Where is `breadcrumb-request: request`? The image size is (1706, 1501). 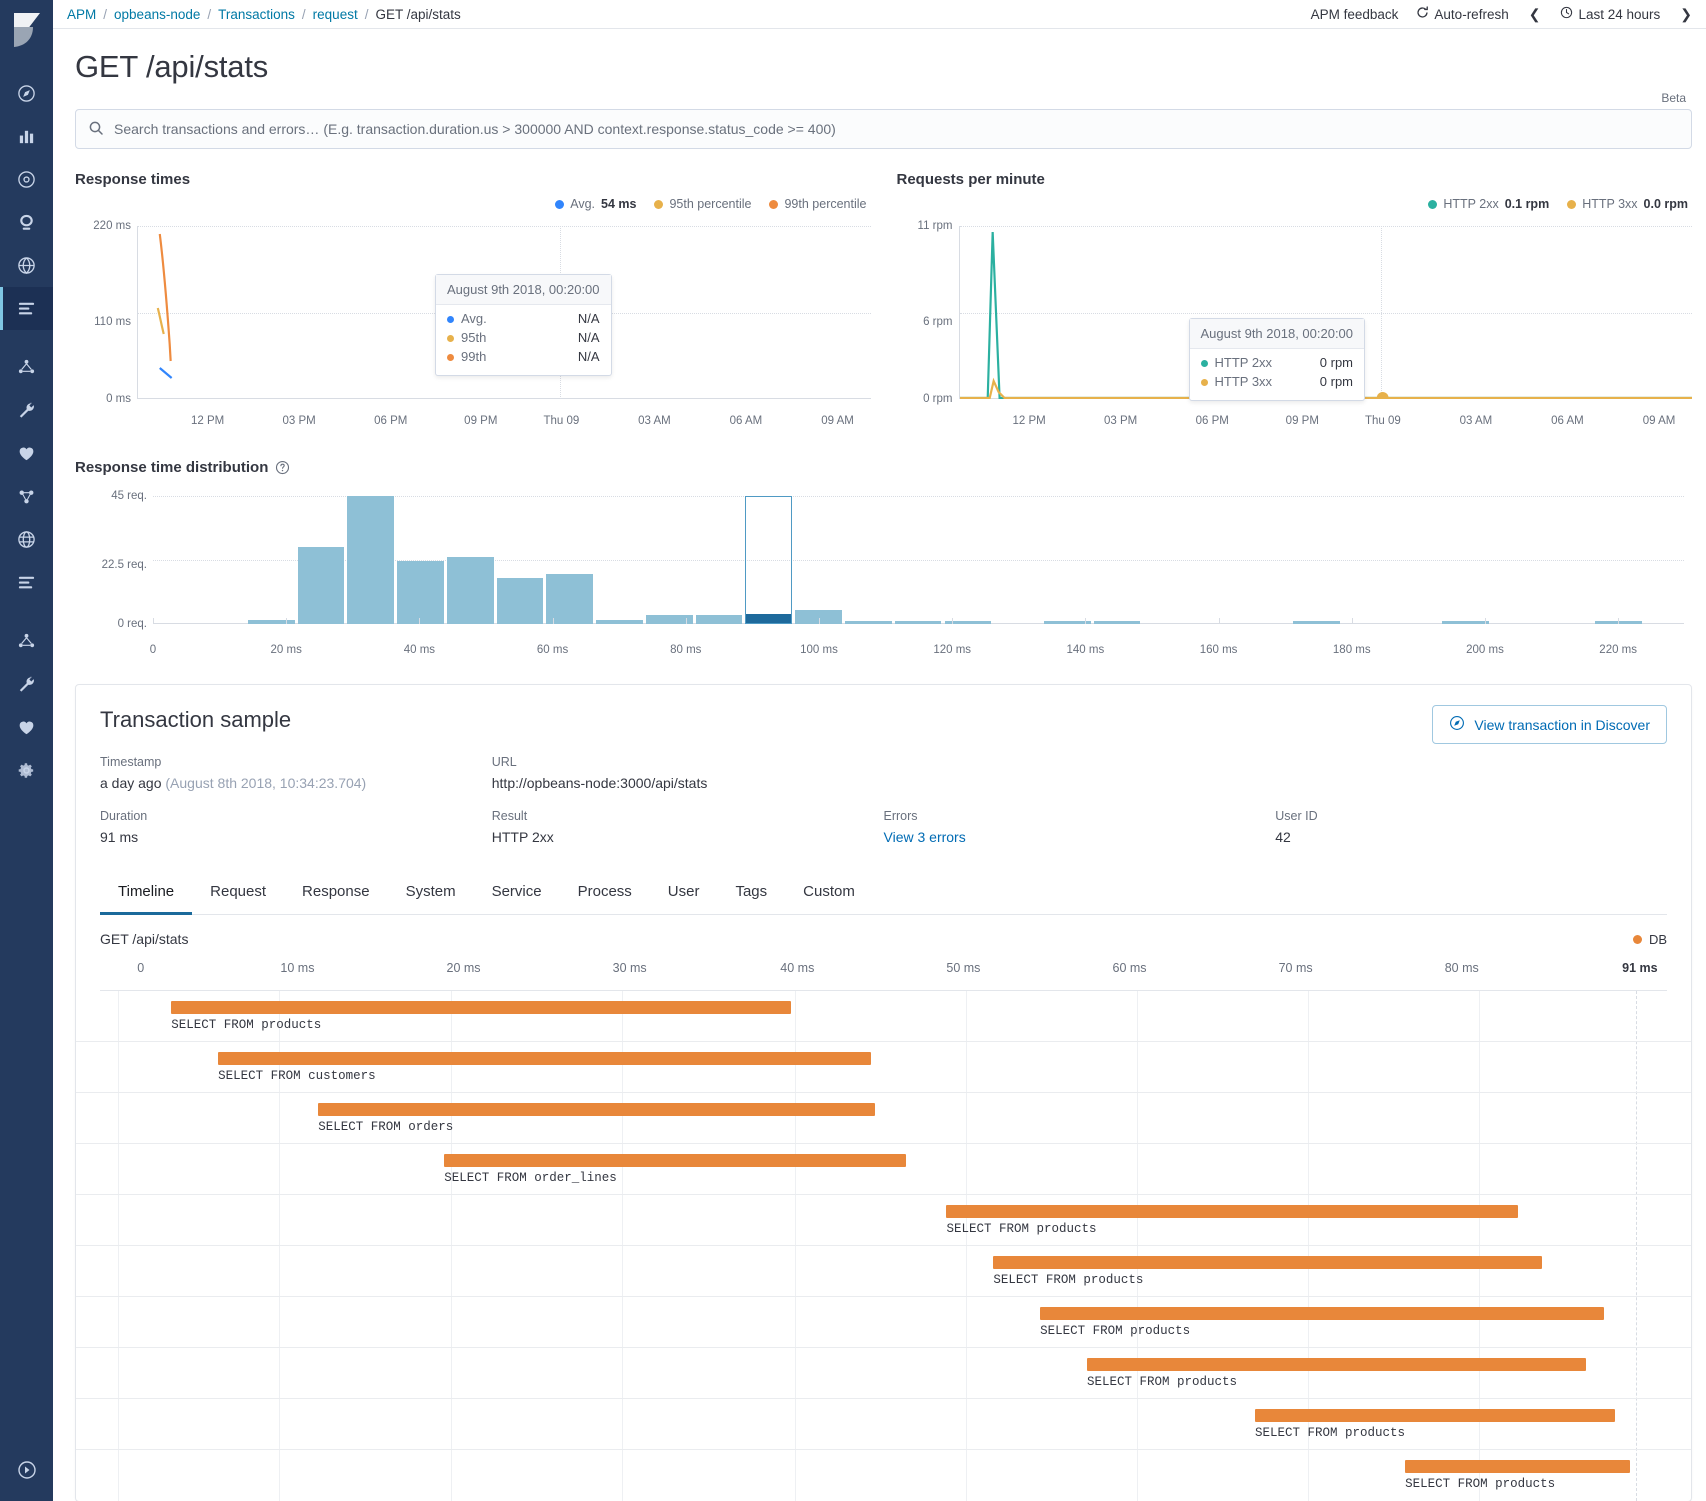 breadcrumb-request: request is located at coordinates (335, 14).